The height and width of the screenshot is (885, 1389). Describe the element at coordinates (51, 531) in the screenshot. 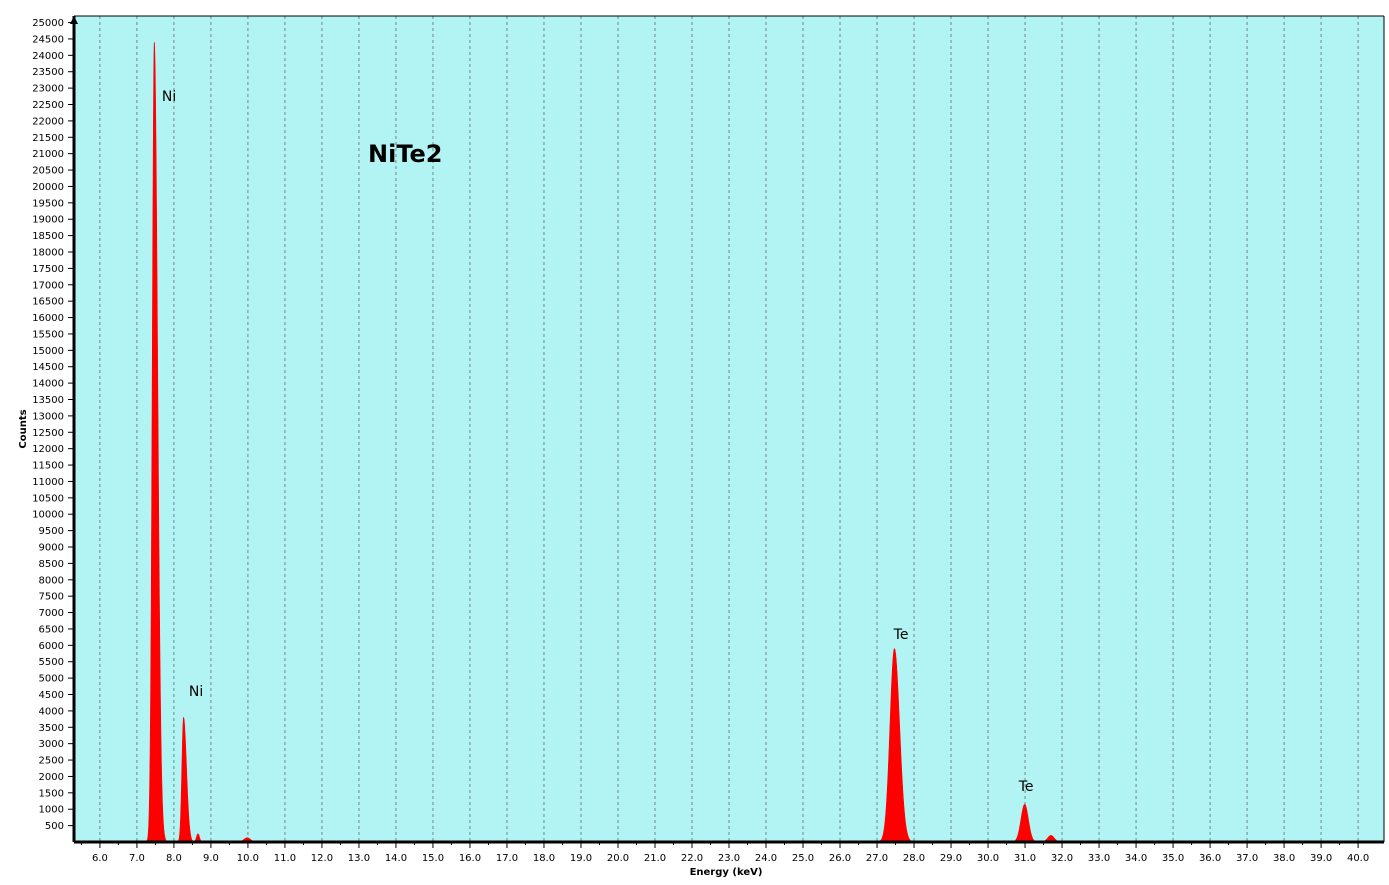

I see `y-tick-label: 9500` at that location.